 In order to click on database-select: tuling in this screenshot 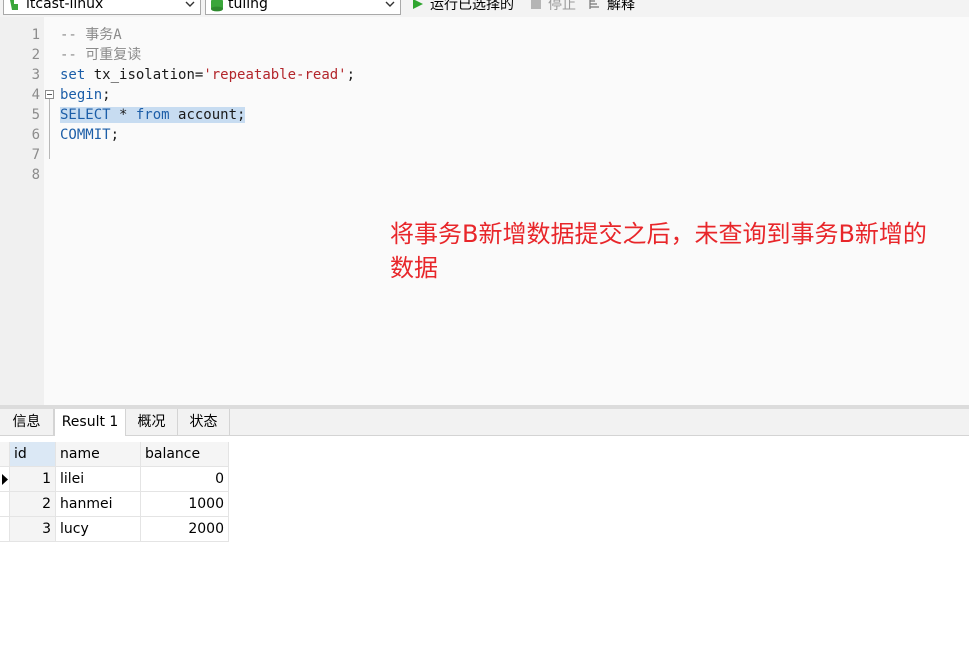, I will do `click(303, 7)`.